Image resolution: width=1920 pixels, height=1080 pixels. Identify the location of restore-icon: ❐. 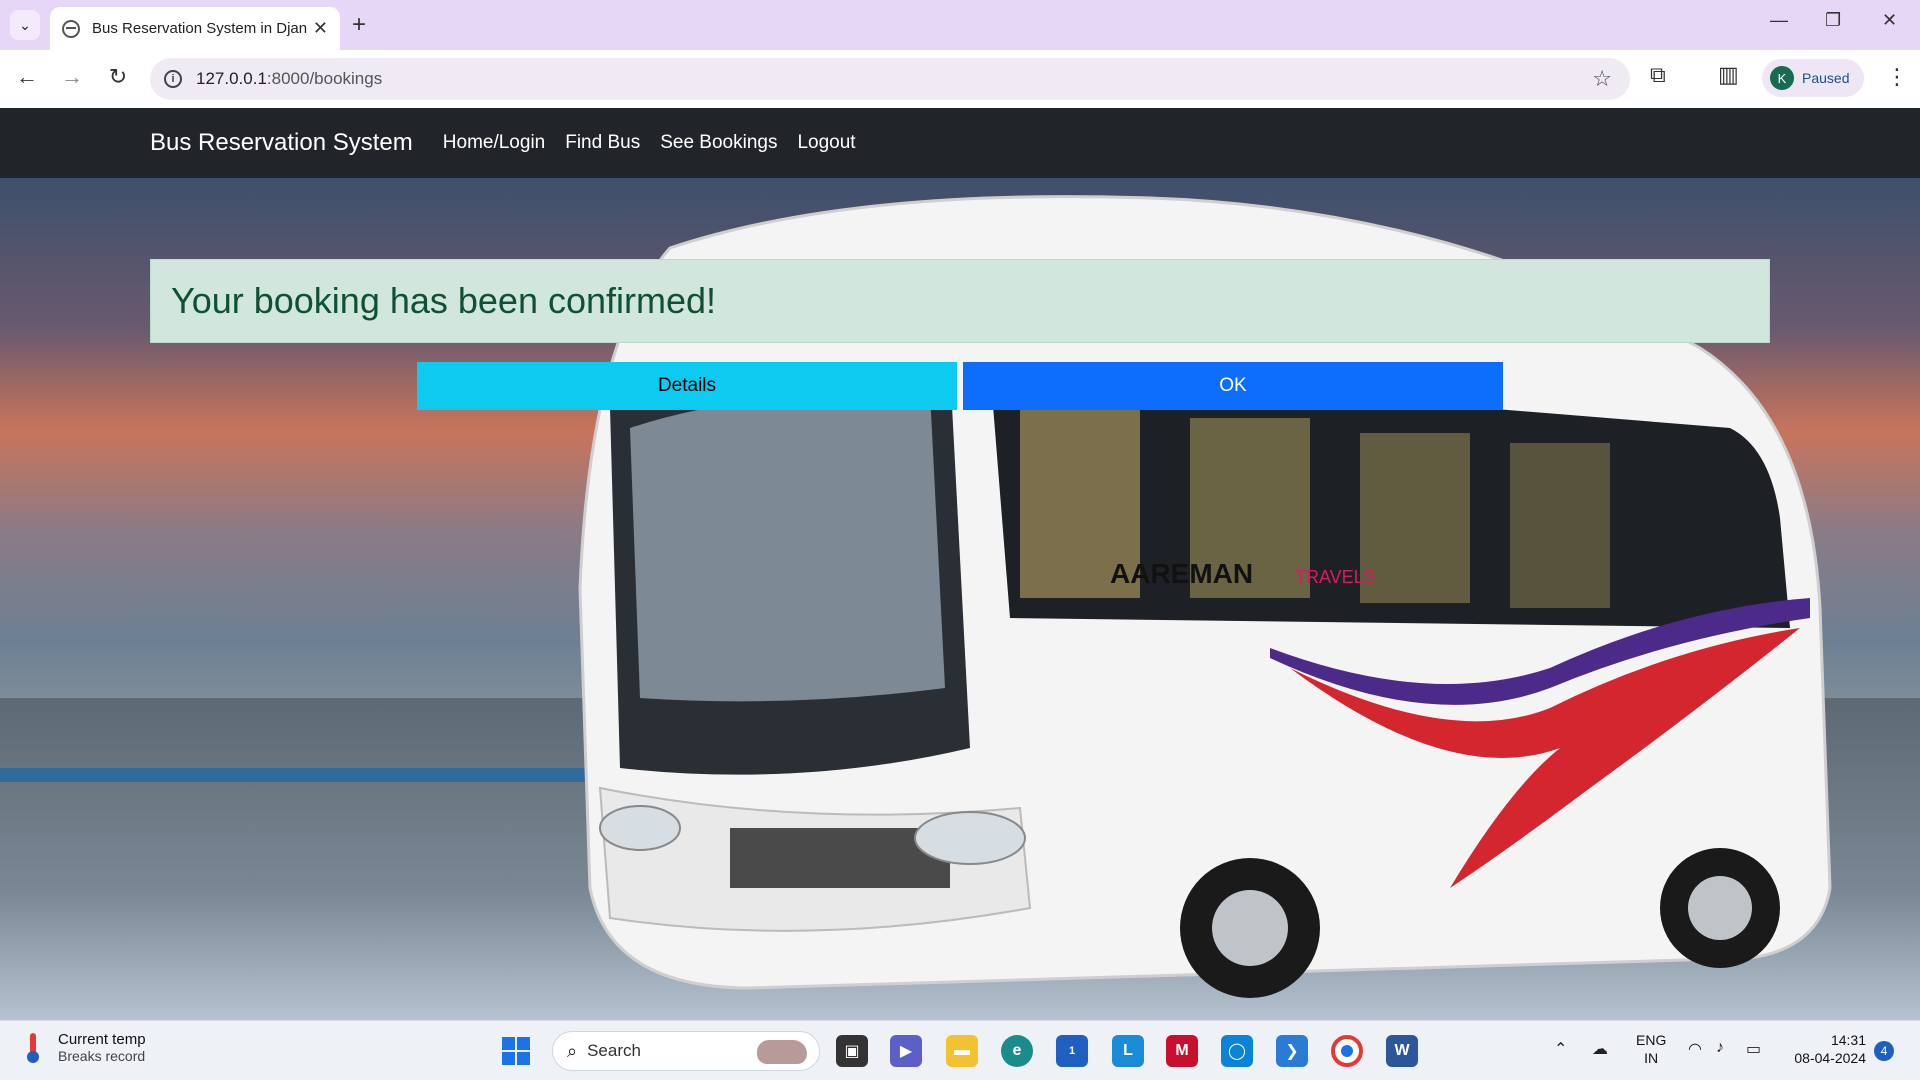
(1833, 20).